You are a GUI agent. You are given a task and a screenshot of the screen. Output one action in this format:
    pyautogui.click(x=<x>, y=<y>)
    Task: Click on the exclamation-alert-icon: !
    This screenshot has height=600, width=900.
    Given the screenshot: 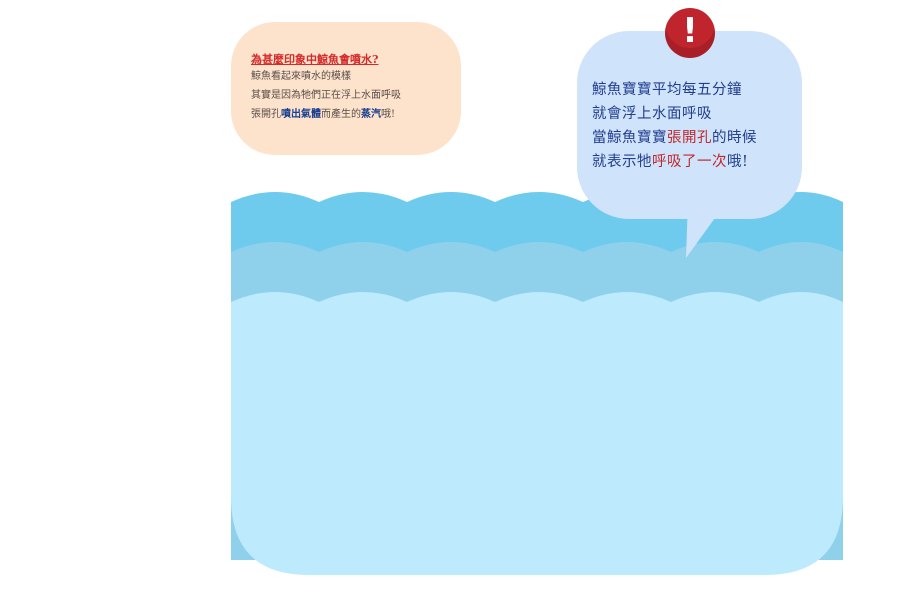 What is the action you would take?
    pyautogui.click(x=690, y=33)
    